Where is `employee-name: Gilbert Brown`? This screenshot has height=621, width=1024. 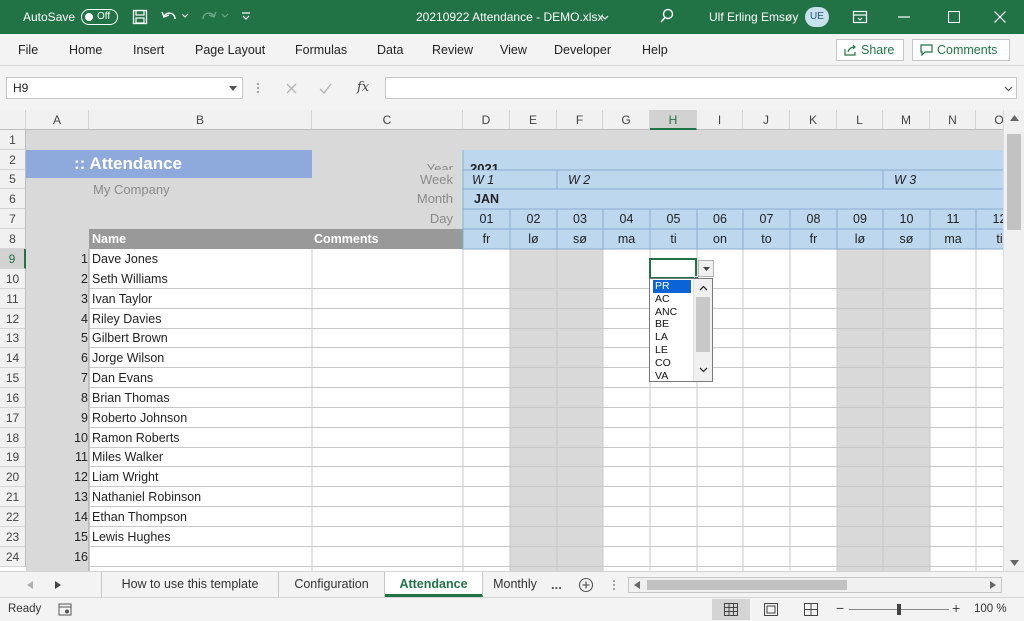
employee-name: Gilbert Brown is located at coordinates (201, 338).